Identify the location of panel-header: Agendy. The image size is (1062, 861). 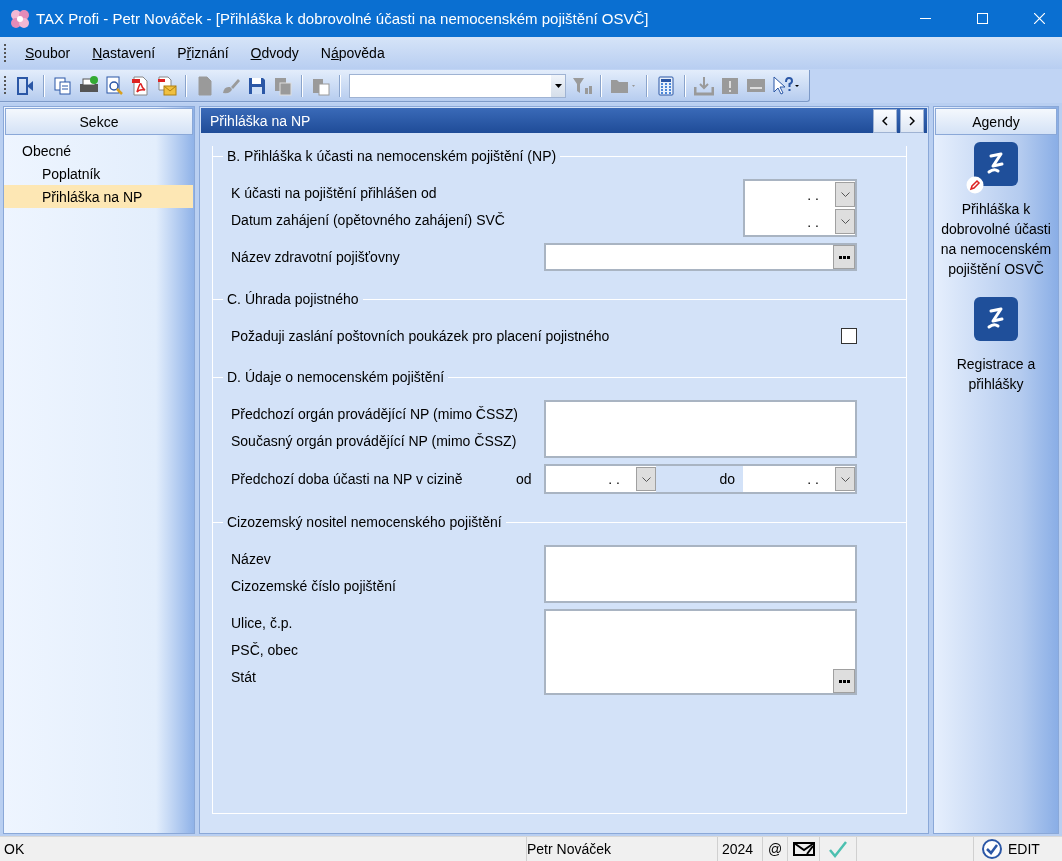
(996, 121).